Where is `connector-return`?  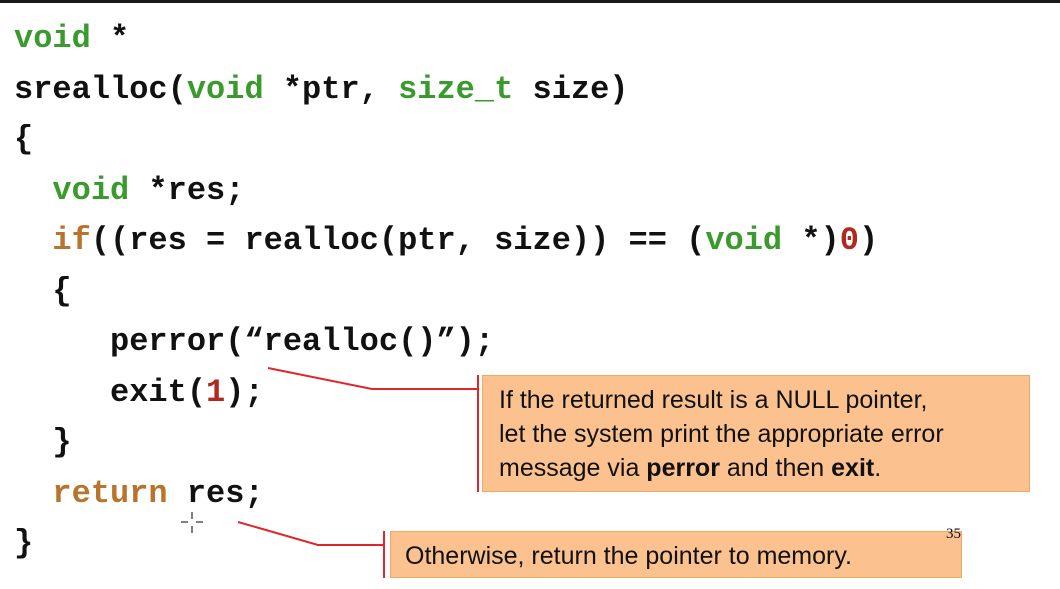
connector-return is located at coordinates (311, 549).